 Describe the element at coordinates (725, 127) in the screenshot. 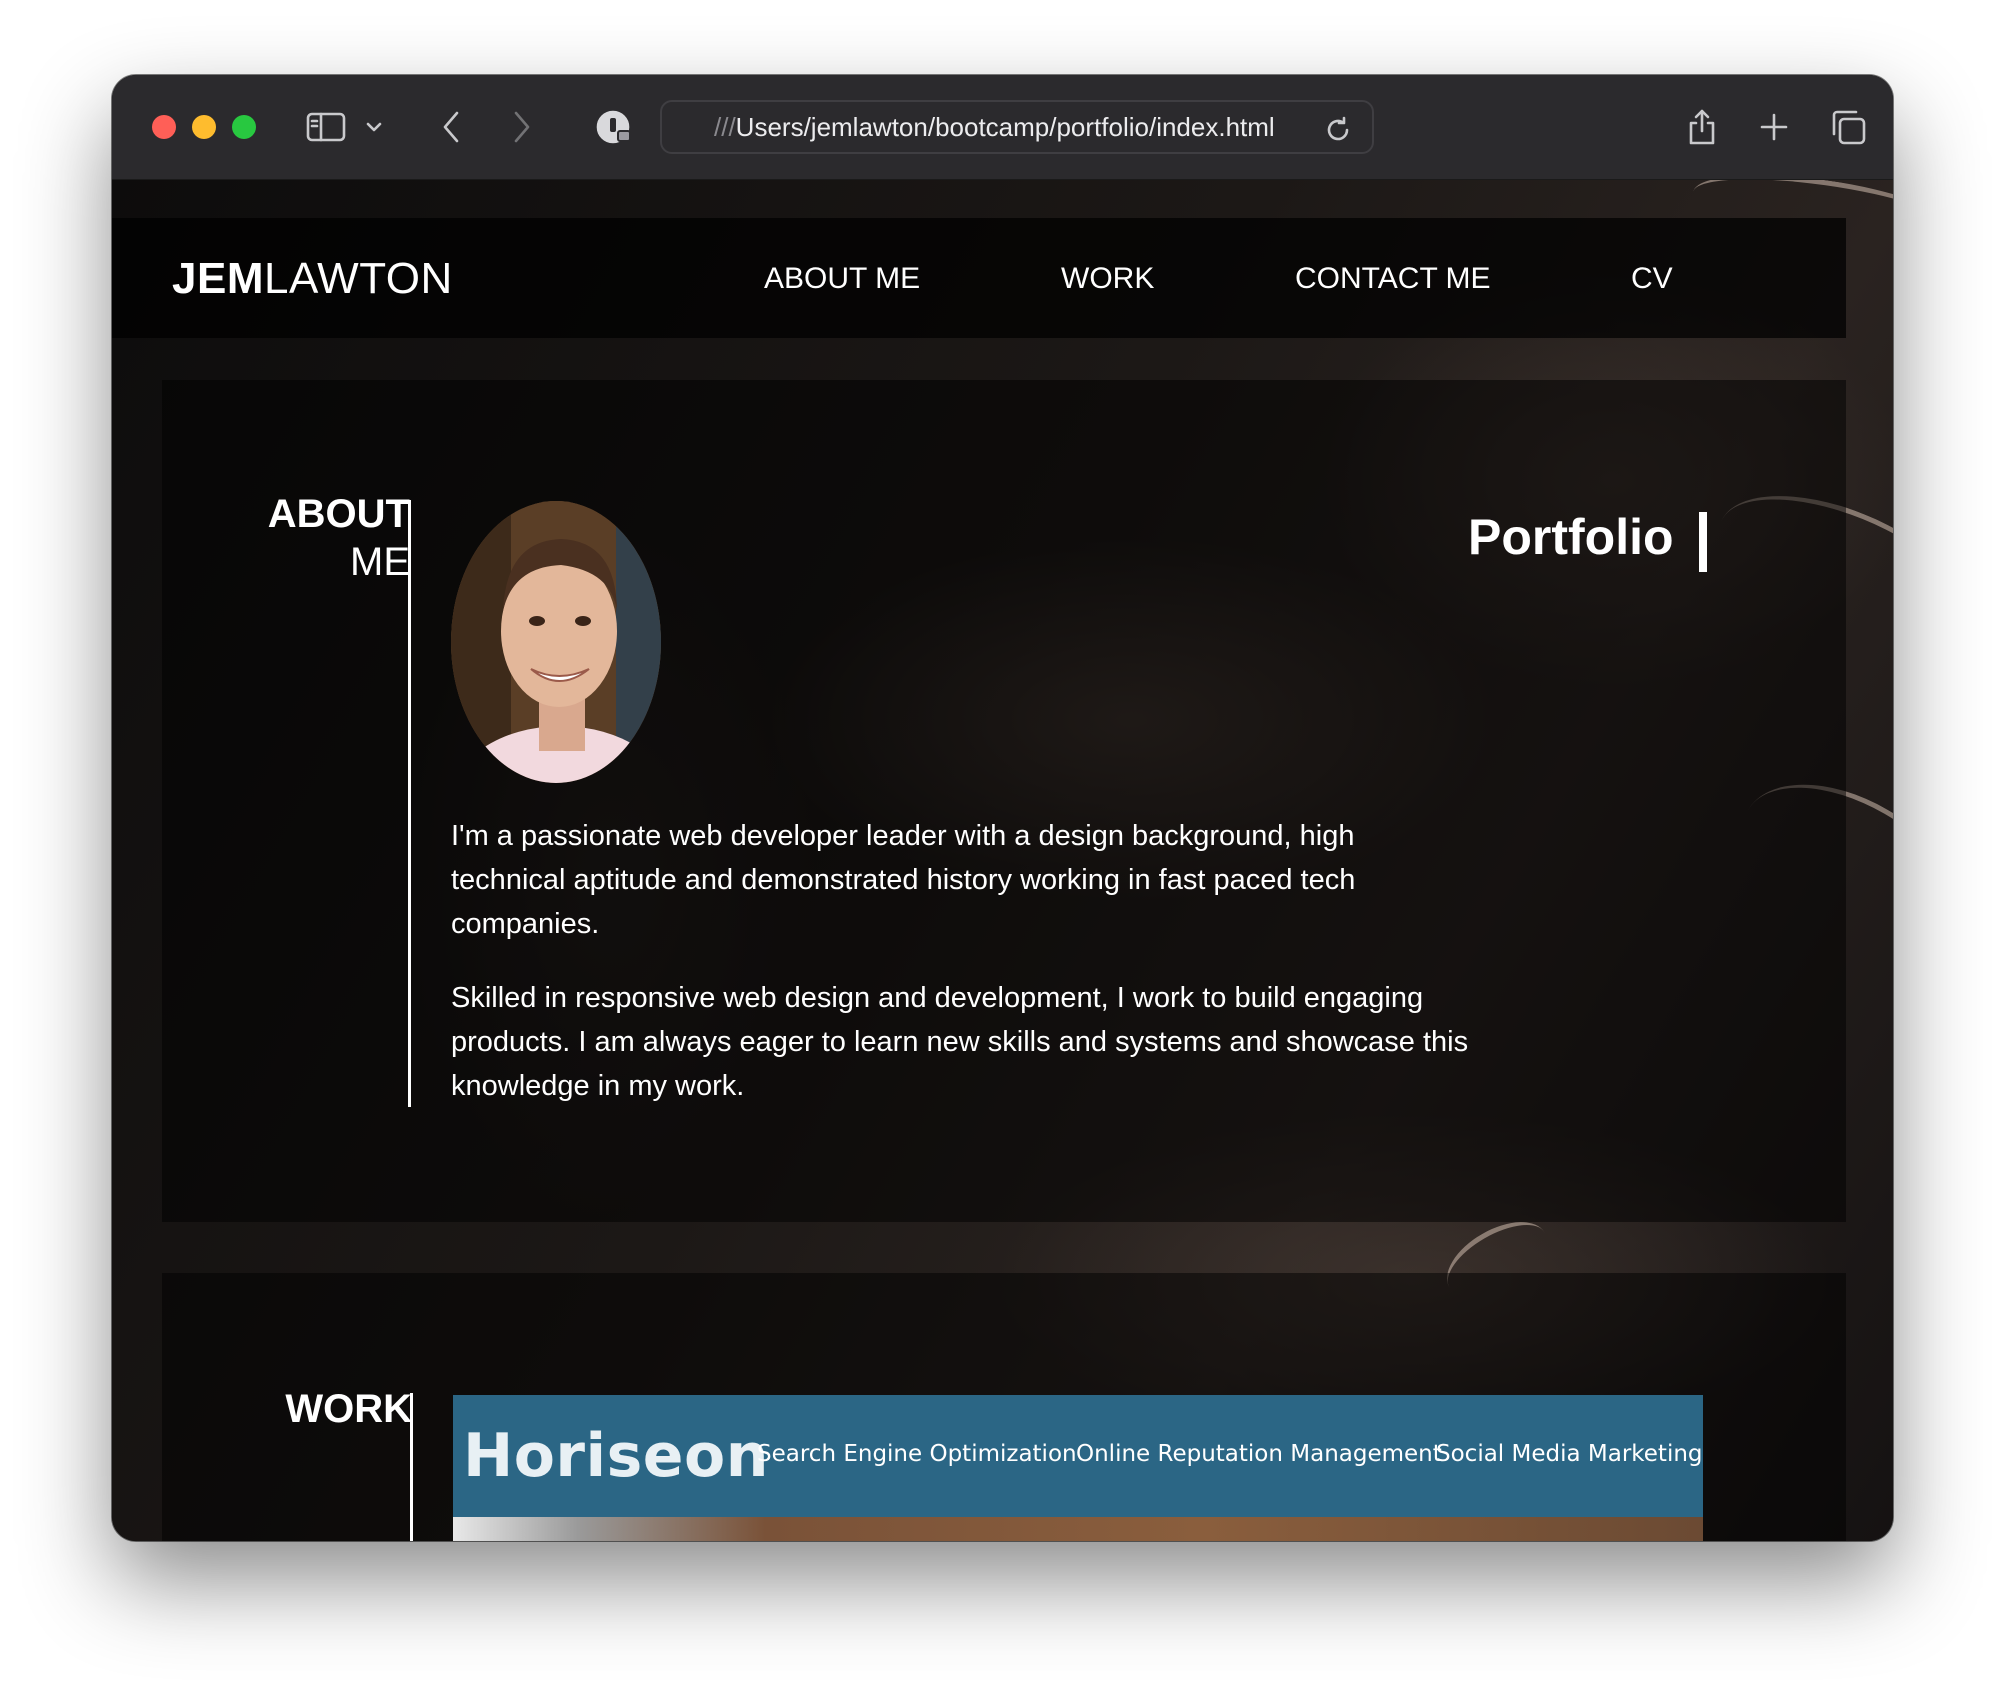

I see `address-prefix: ///` at that location.